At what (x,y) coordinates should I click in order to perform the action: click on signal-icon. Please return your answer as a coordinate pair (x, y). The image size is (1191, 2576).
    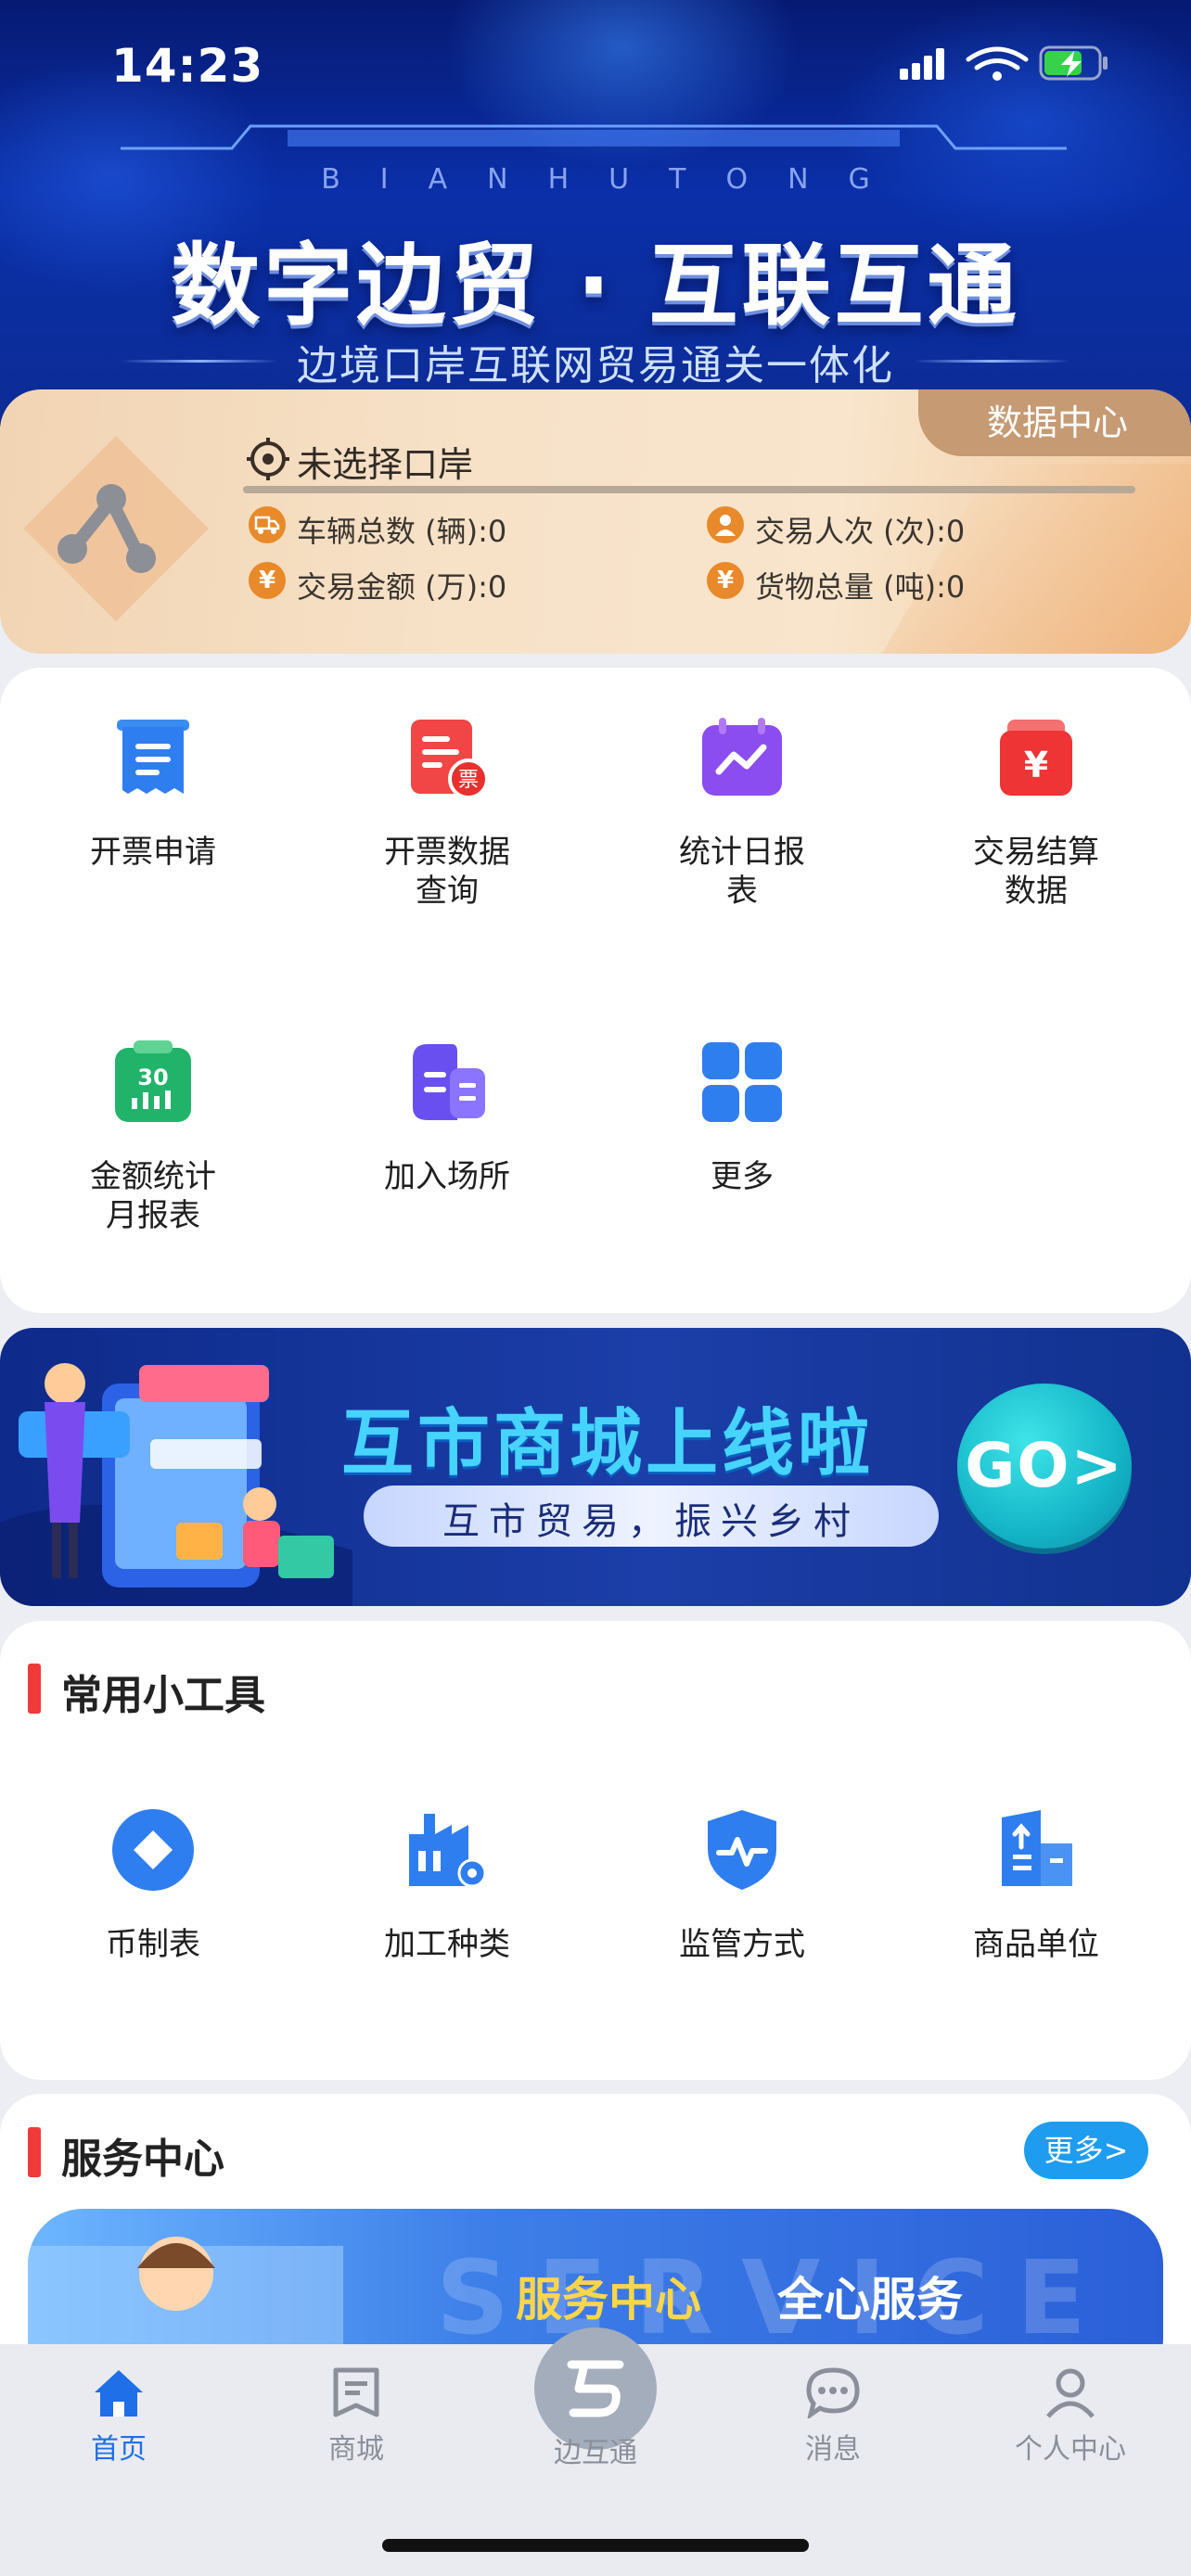
    Looking at the image, I should click on (922, 64).